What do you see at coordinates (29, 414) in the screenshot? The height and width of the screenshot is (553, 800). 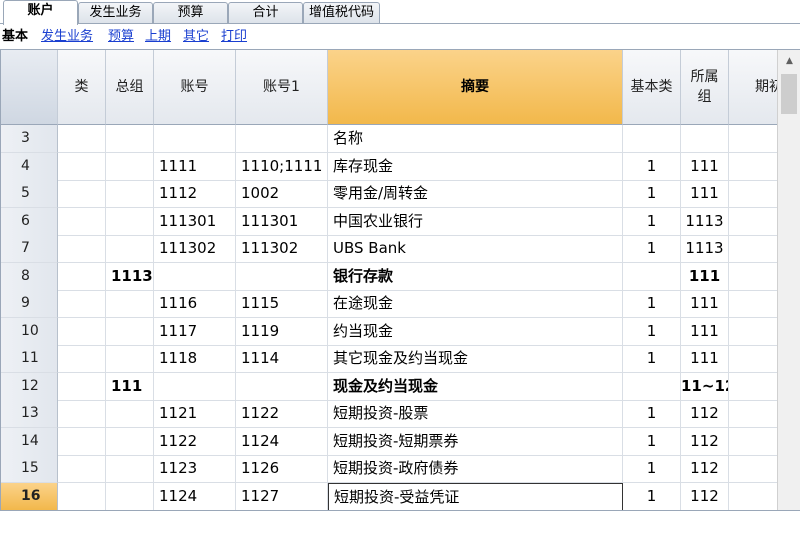 I see `row-number: 13` at bounding box center [29, 414].